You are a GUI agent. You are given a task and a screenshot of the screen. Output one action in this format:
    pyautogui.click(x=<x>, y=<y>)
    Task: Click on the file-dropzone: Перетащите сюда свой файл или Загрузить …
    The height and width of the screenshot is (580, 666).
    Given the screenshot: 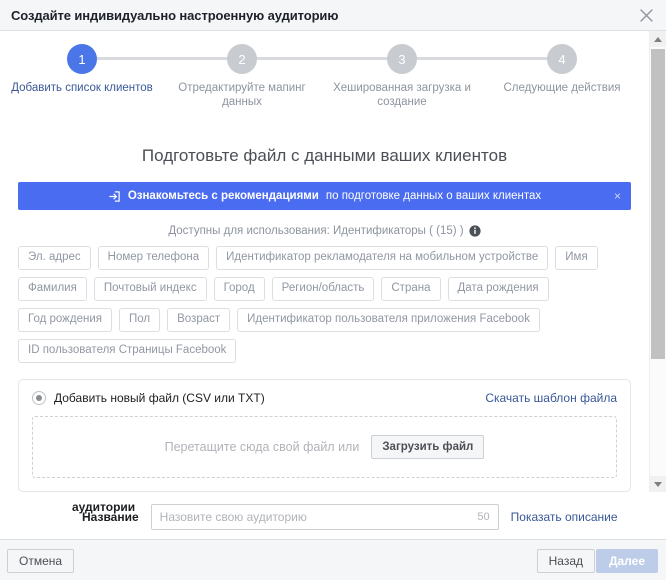 What is the action you would take?
    pyautogui.click(x=324, y=447)
    